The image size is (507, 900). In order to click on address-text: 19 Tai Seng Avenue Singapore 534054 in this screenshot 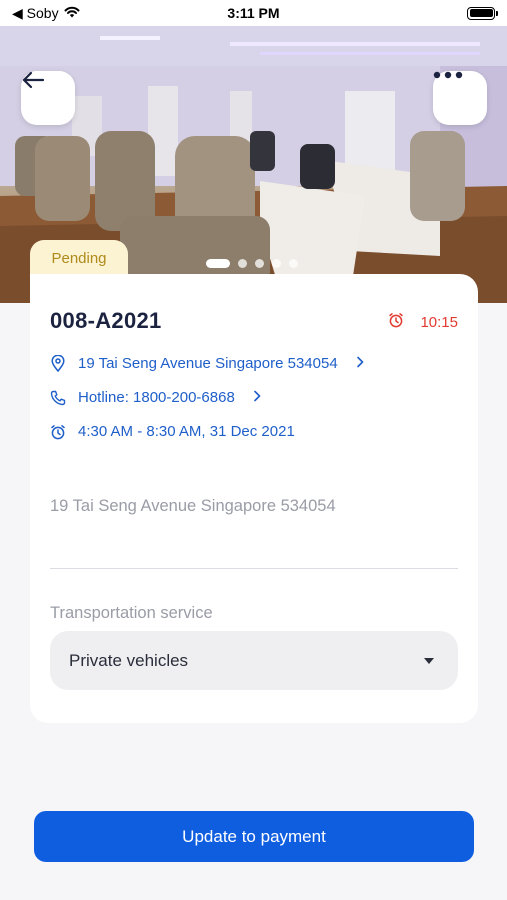, I will do `click(193, 506)`.